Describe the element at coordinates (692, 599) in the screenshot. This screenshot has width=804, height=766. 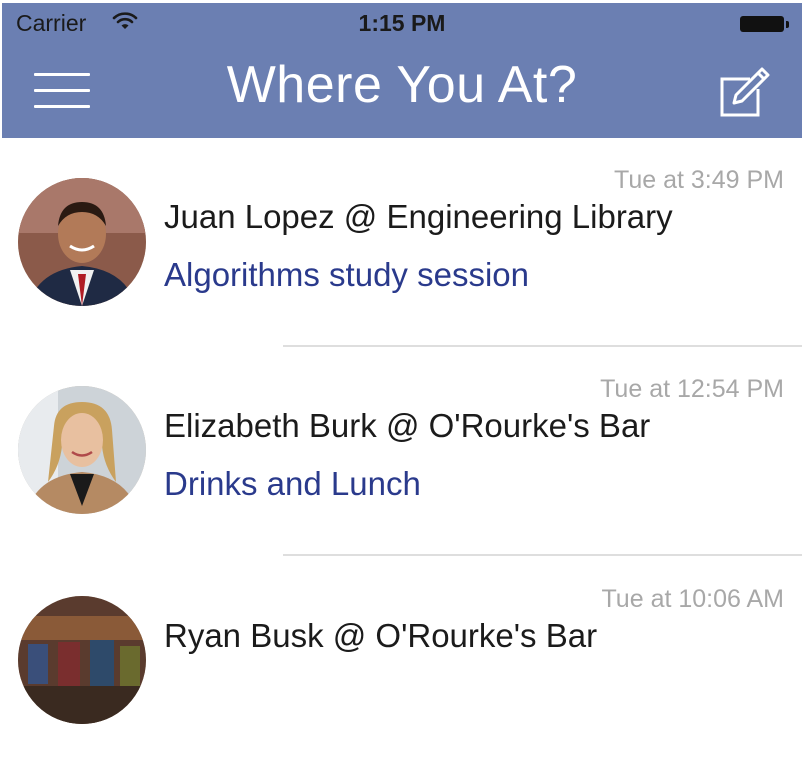
I see `item-timestamp: Tue at 10:06 AM` at that location.